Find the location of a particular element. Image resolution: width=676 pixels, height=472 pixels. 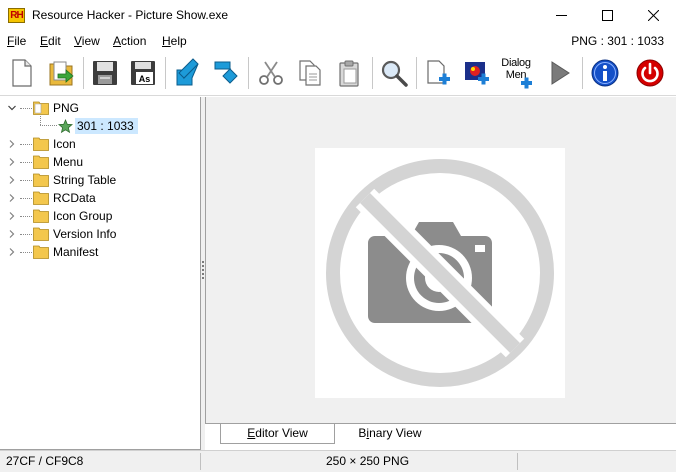

arrow-up-left-icon is located at coordinates (226, 72).